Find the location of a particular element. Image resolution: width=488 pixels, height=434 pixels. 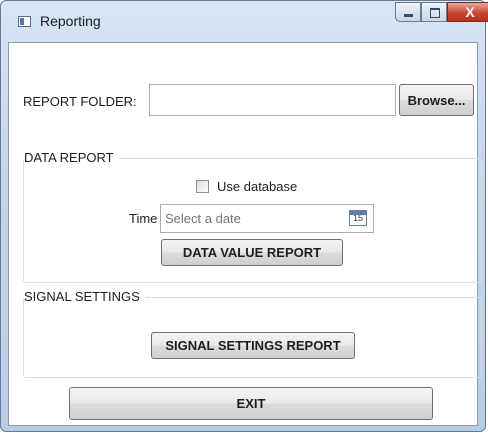

minimize-icon is located at coordinates (408, 12).